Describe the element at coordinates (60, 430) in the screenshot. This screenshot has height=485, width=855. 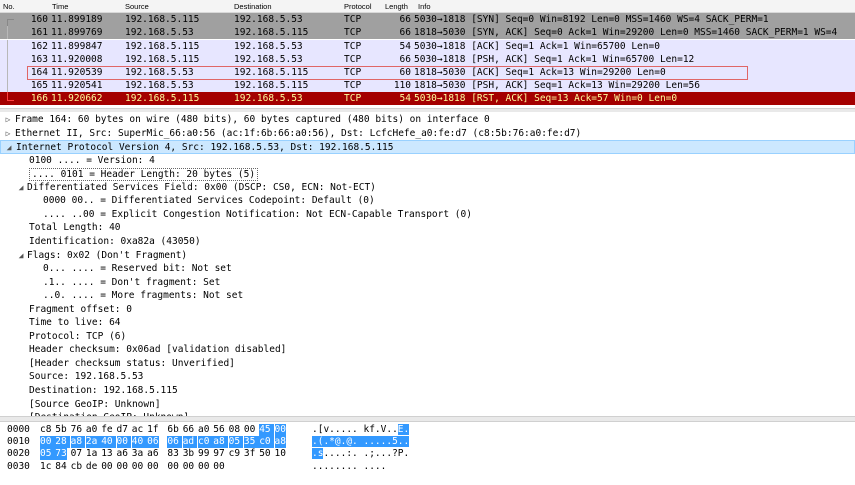
I see `hex-byte: 5b` at that location.